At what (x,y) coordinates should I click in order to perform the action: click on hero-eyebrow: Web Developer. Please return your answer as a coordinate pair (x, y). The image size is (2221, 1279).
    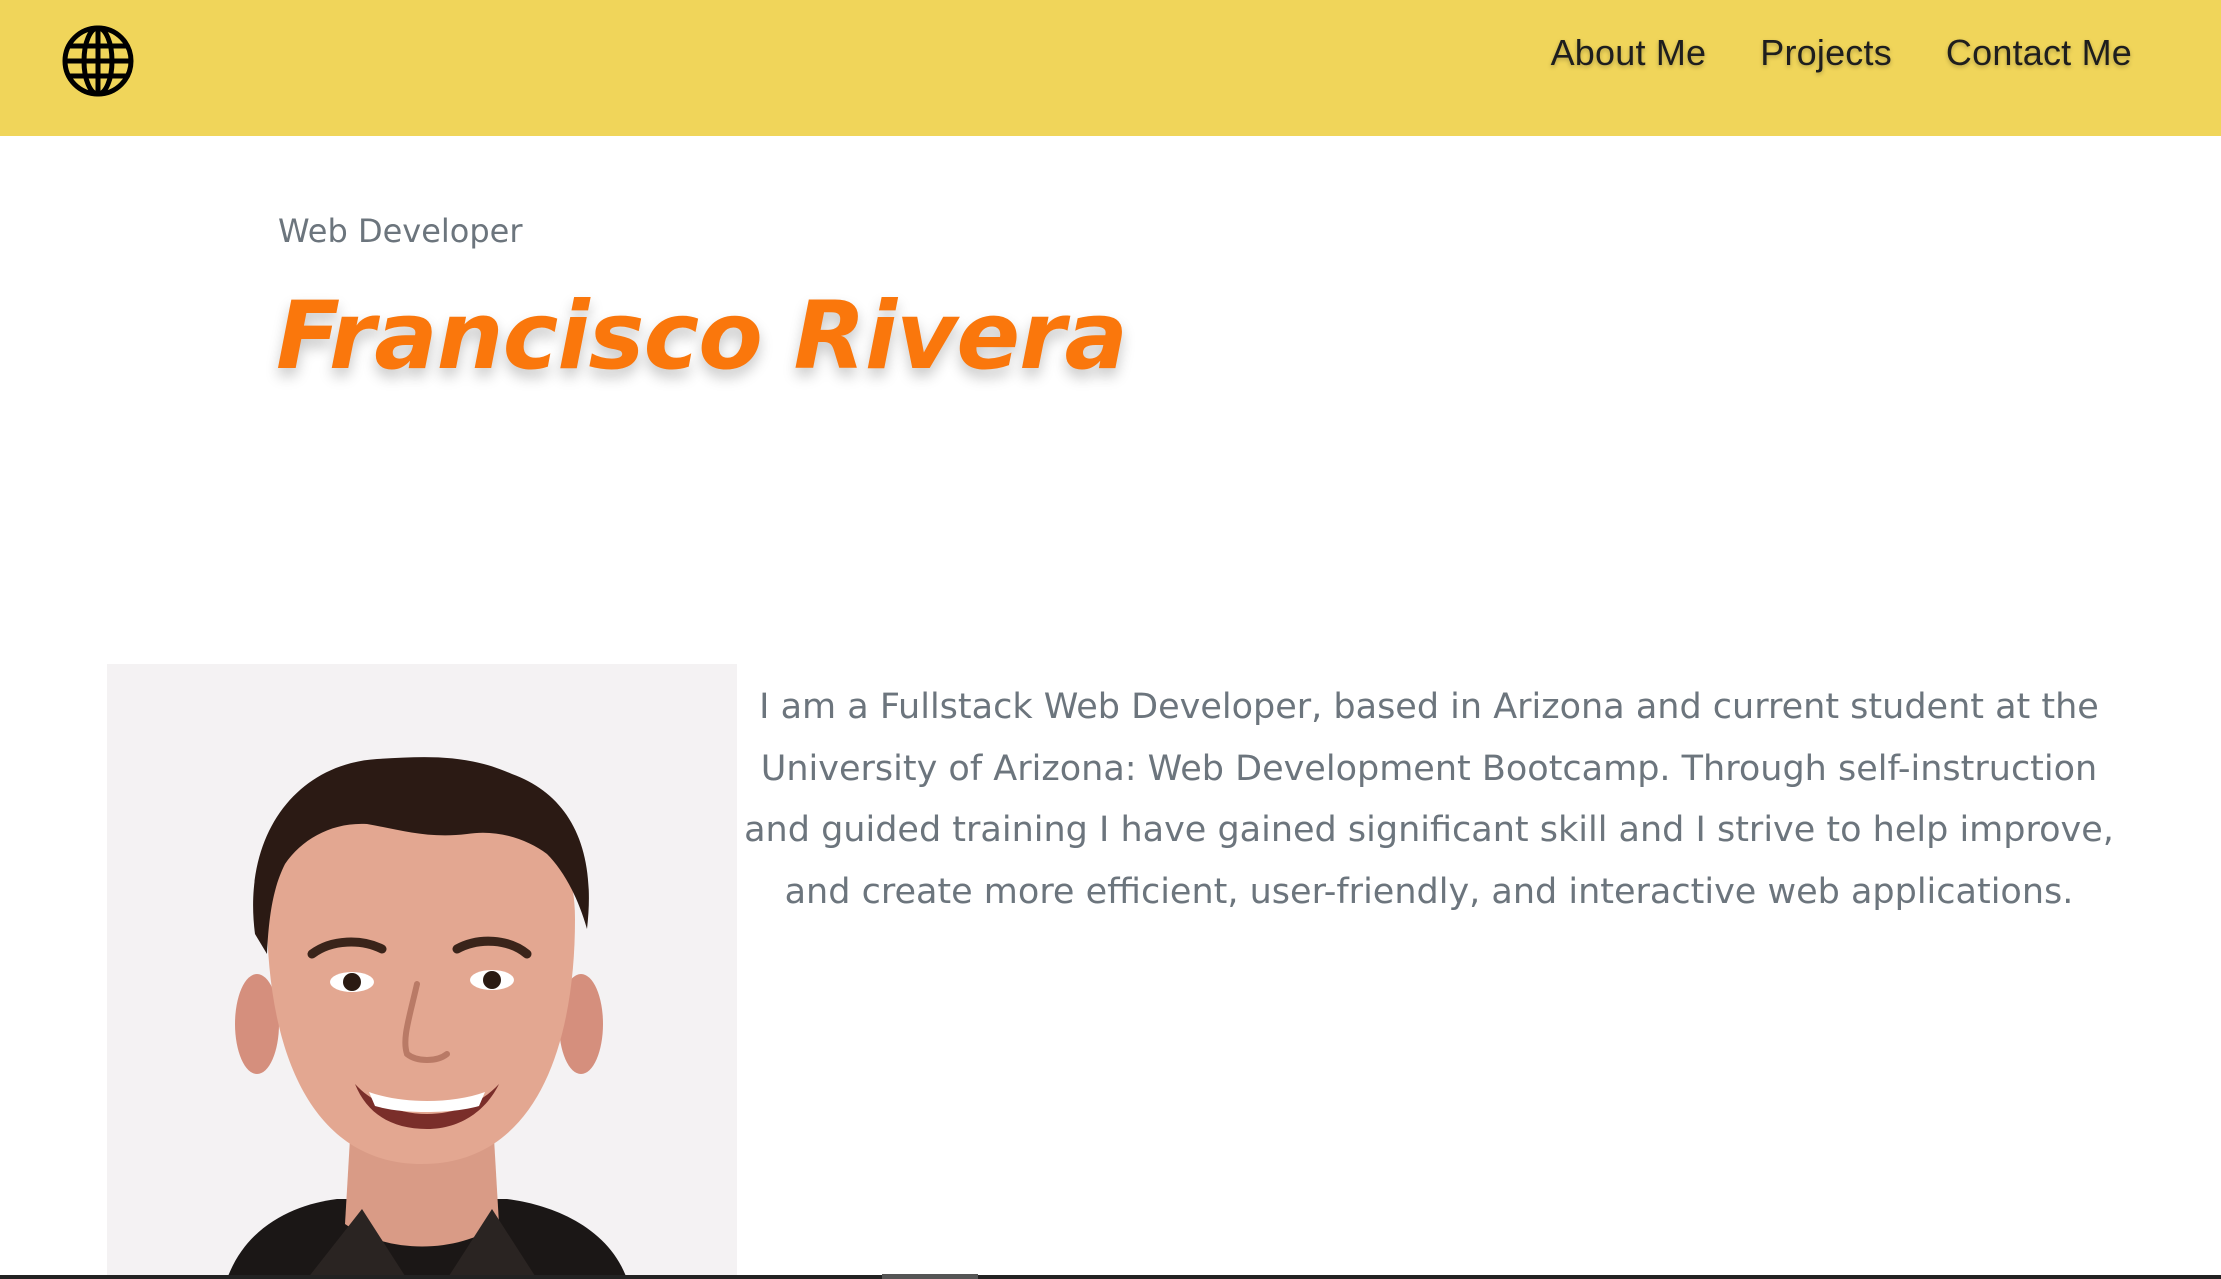
    Looking at the image, I should click on (400, 231).